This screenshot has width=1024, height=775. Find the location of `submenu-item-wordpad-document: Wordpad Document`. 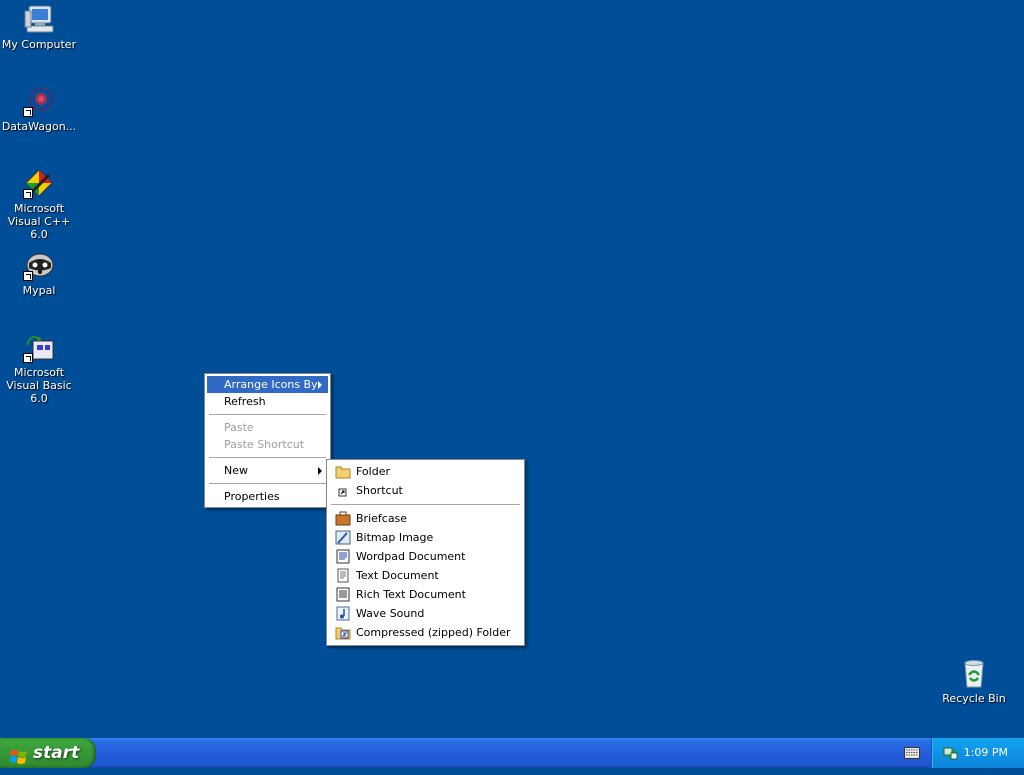

submenu-item-wordpad-document: Wordpad Document is located at coordinates (425, 556).